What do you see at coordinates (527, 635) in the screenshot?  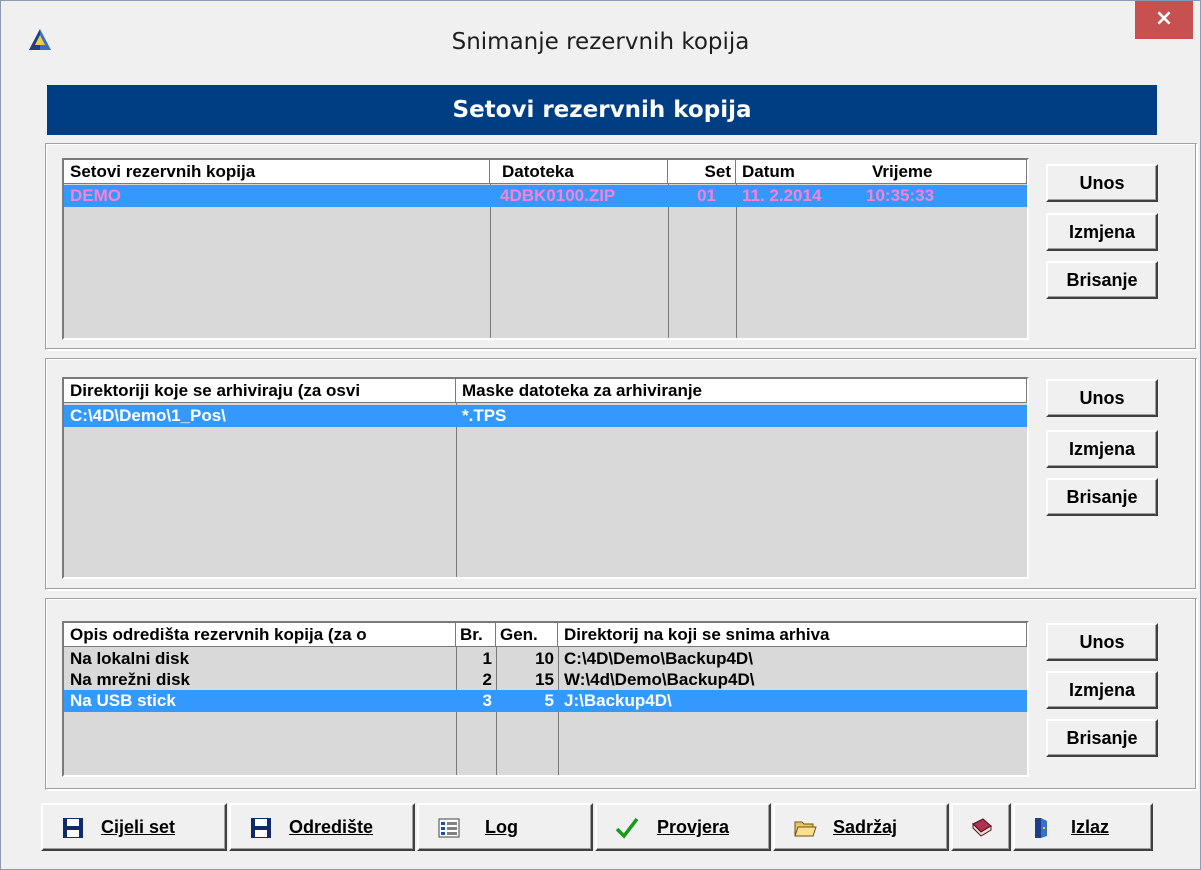 I see `dest-col-gen: Gen.` at bounding box center [527, 635].